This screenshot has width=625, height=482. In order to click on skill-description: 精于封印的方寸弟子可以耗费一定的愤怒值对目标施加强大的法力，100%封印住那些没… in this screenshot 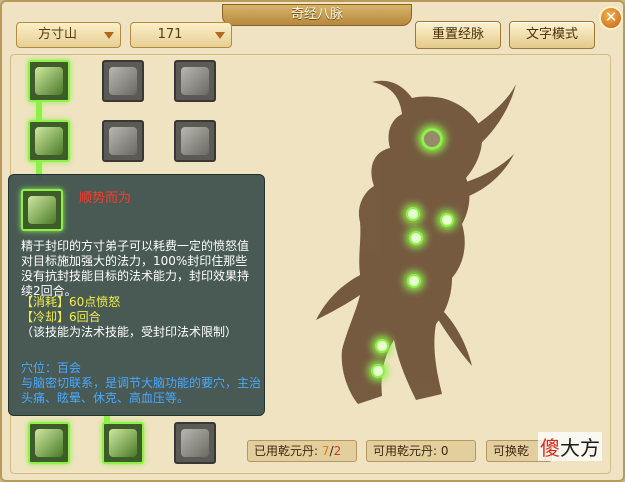, I will do `click(135, 268)`.